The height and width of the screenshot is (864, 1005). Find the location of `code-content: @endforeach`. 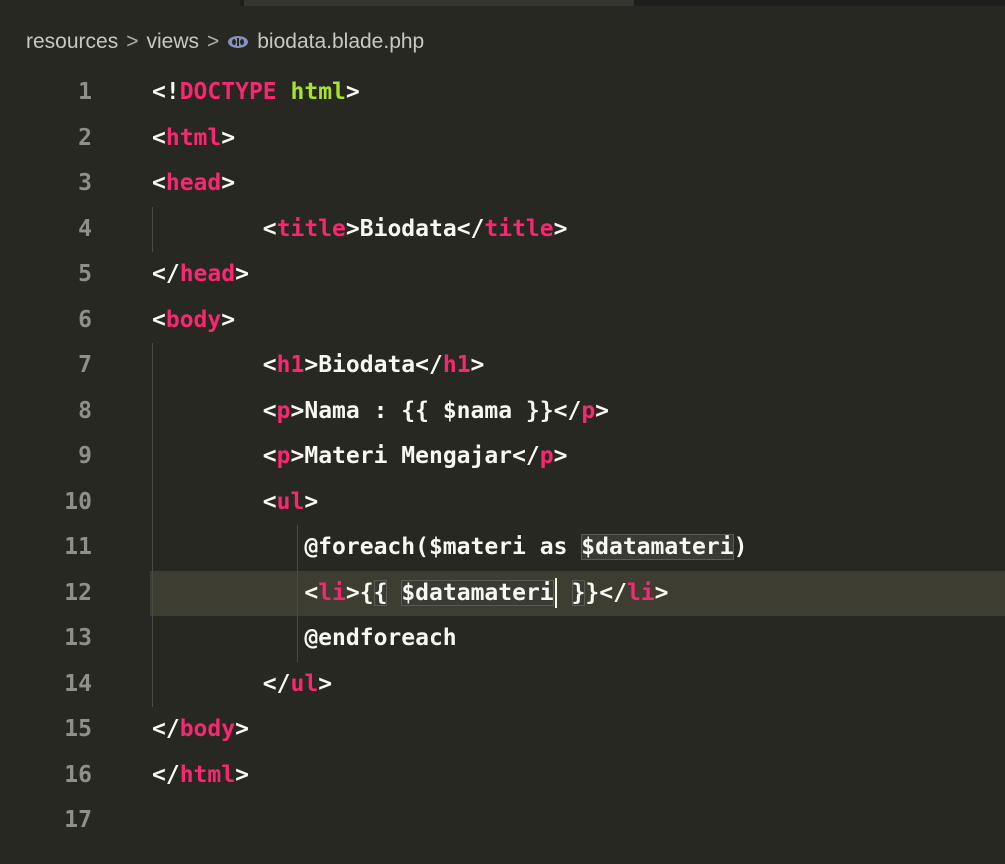

code-content: @endforeach is located at coordinates (304, 639).